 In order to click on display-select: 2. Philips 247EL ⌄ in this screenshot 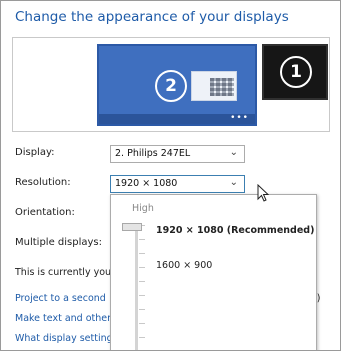, I will do `click(177, 154)`.